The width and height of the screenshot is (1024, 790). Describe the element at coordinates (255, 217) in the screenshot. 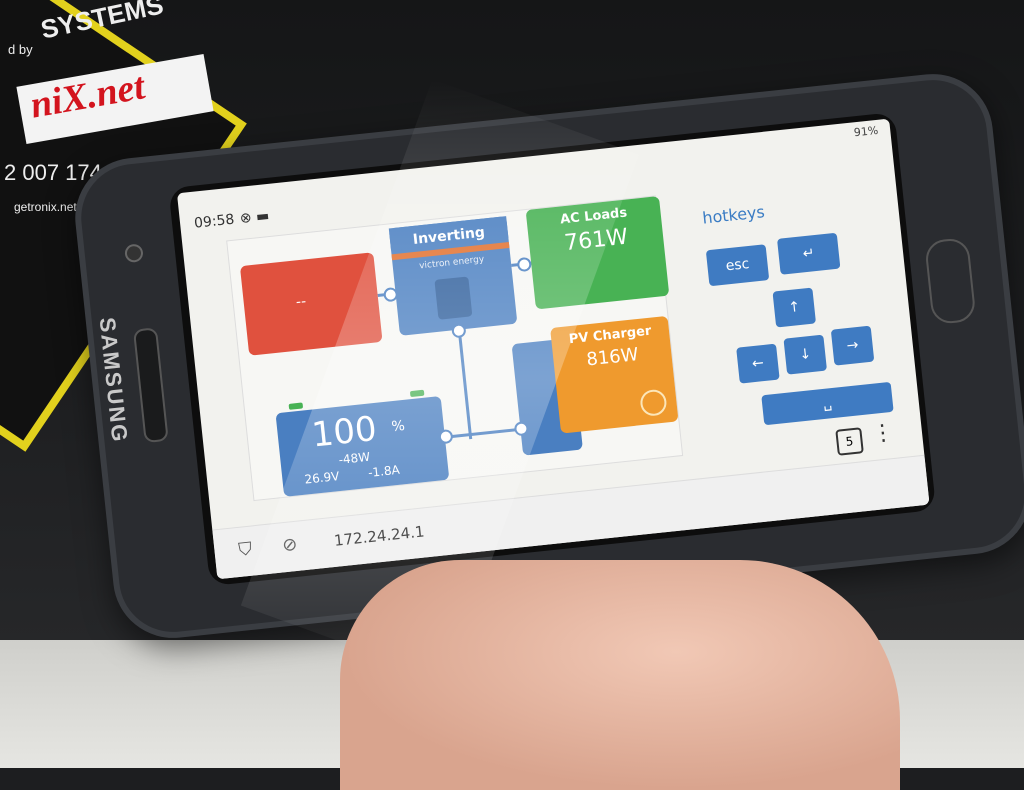

I see `status-icons: ⊗ ▬` at that location.